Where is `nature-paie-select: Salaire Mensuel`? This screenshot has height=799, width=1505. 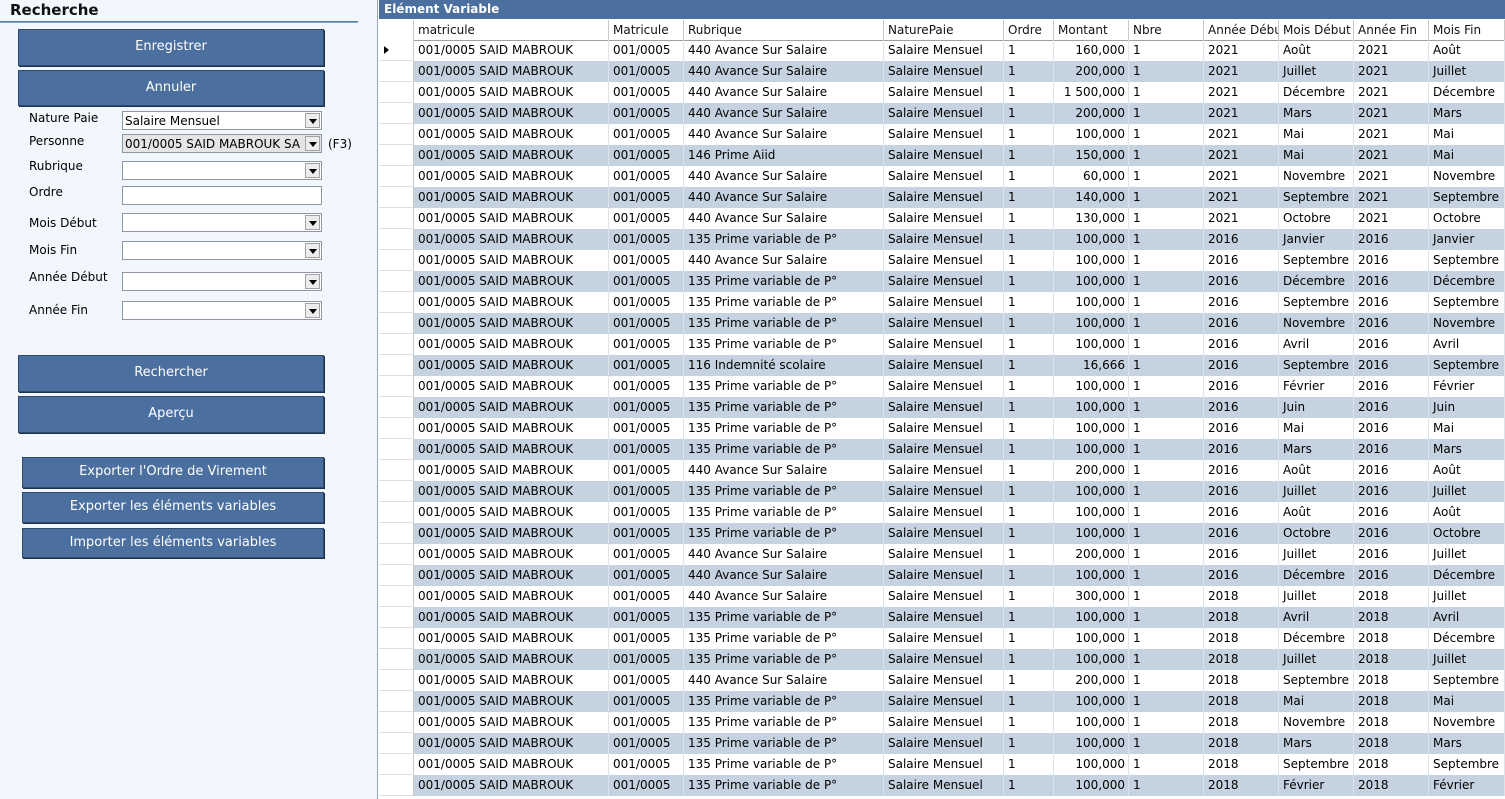 nature-paie-select: Salaire Mensuel is located at coordinates (222, 120).